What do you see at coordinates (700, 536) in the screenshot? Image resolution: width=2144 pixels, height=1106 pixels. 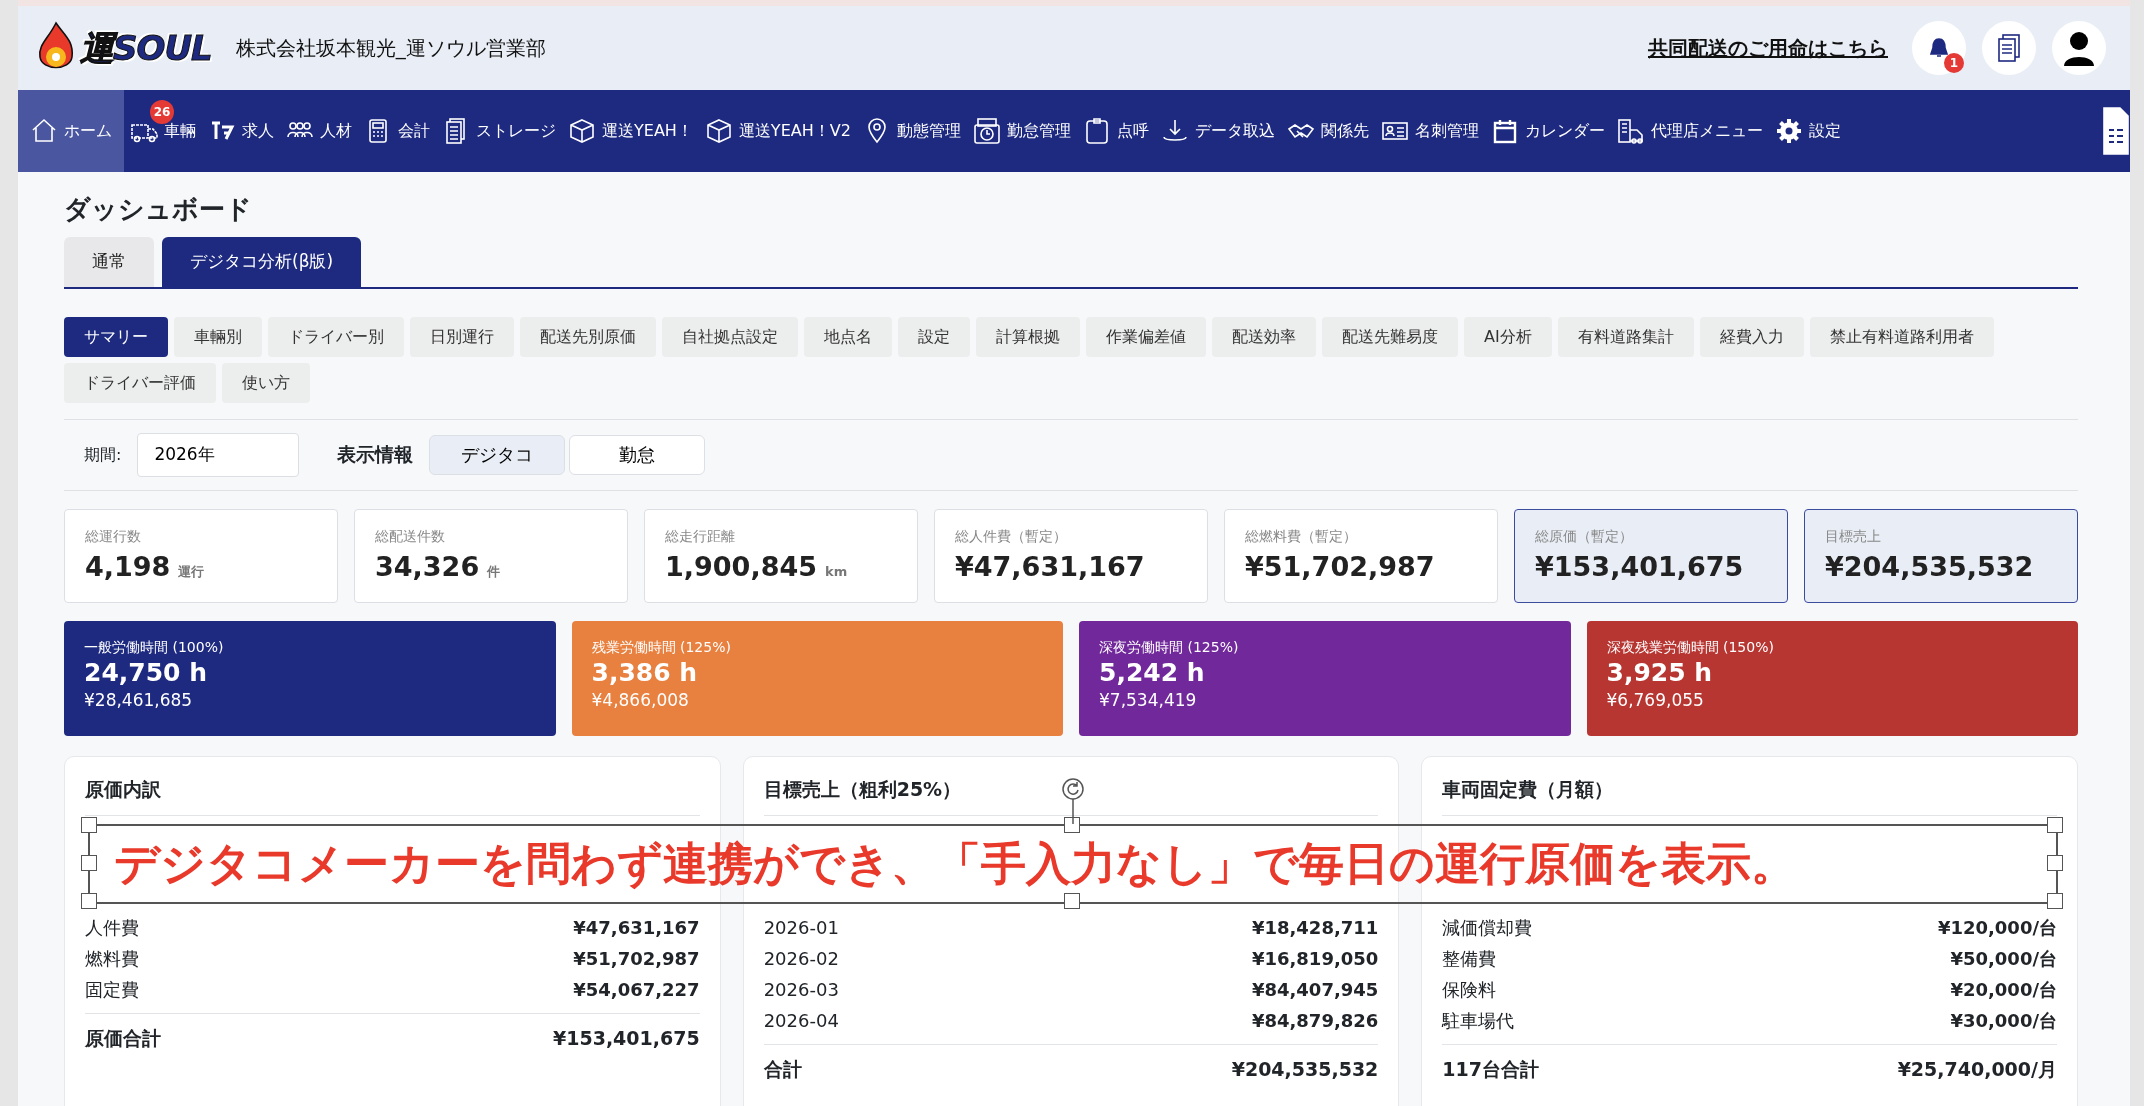 I see `stat-label: 総走行距離` at bounding box center [700, 536].